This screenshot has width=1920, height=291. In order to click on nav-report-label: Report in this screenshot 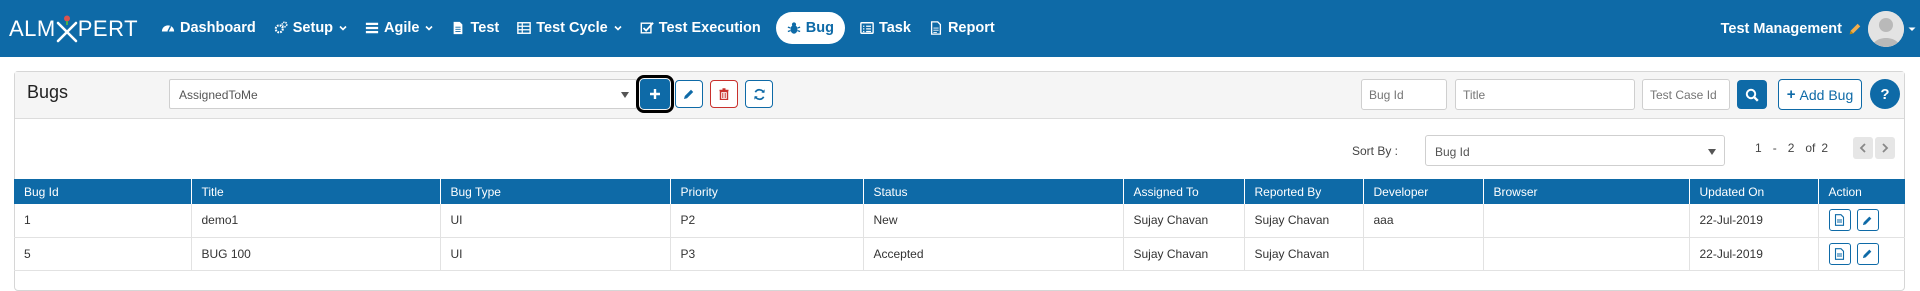, I will do `click(971, 28)`.